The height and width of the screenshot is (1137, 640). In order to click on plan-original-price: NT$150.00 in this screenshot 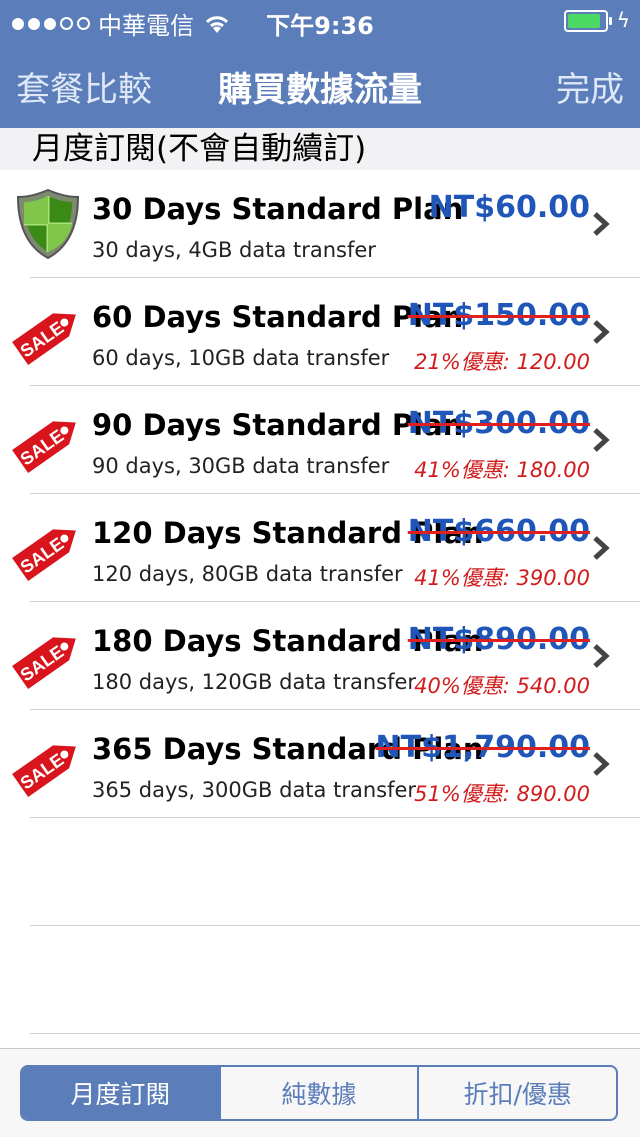, I will do `click(498, 315)`.